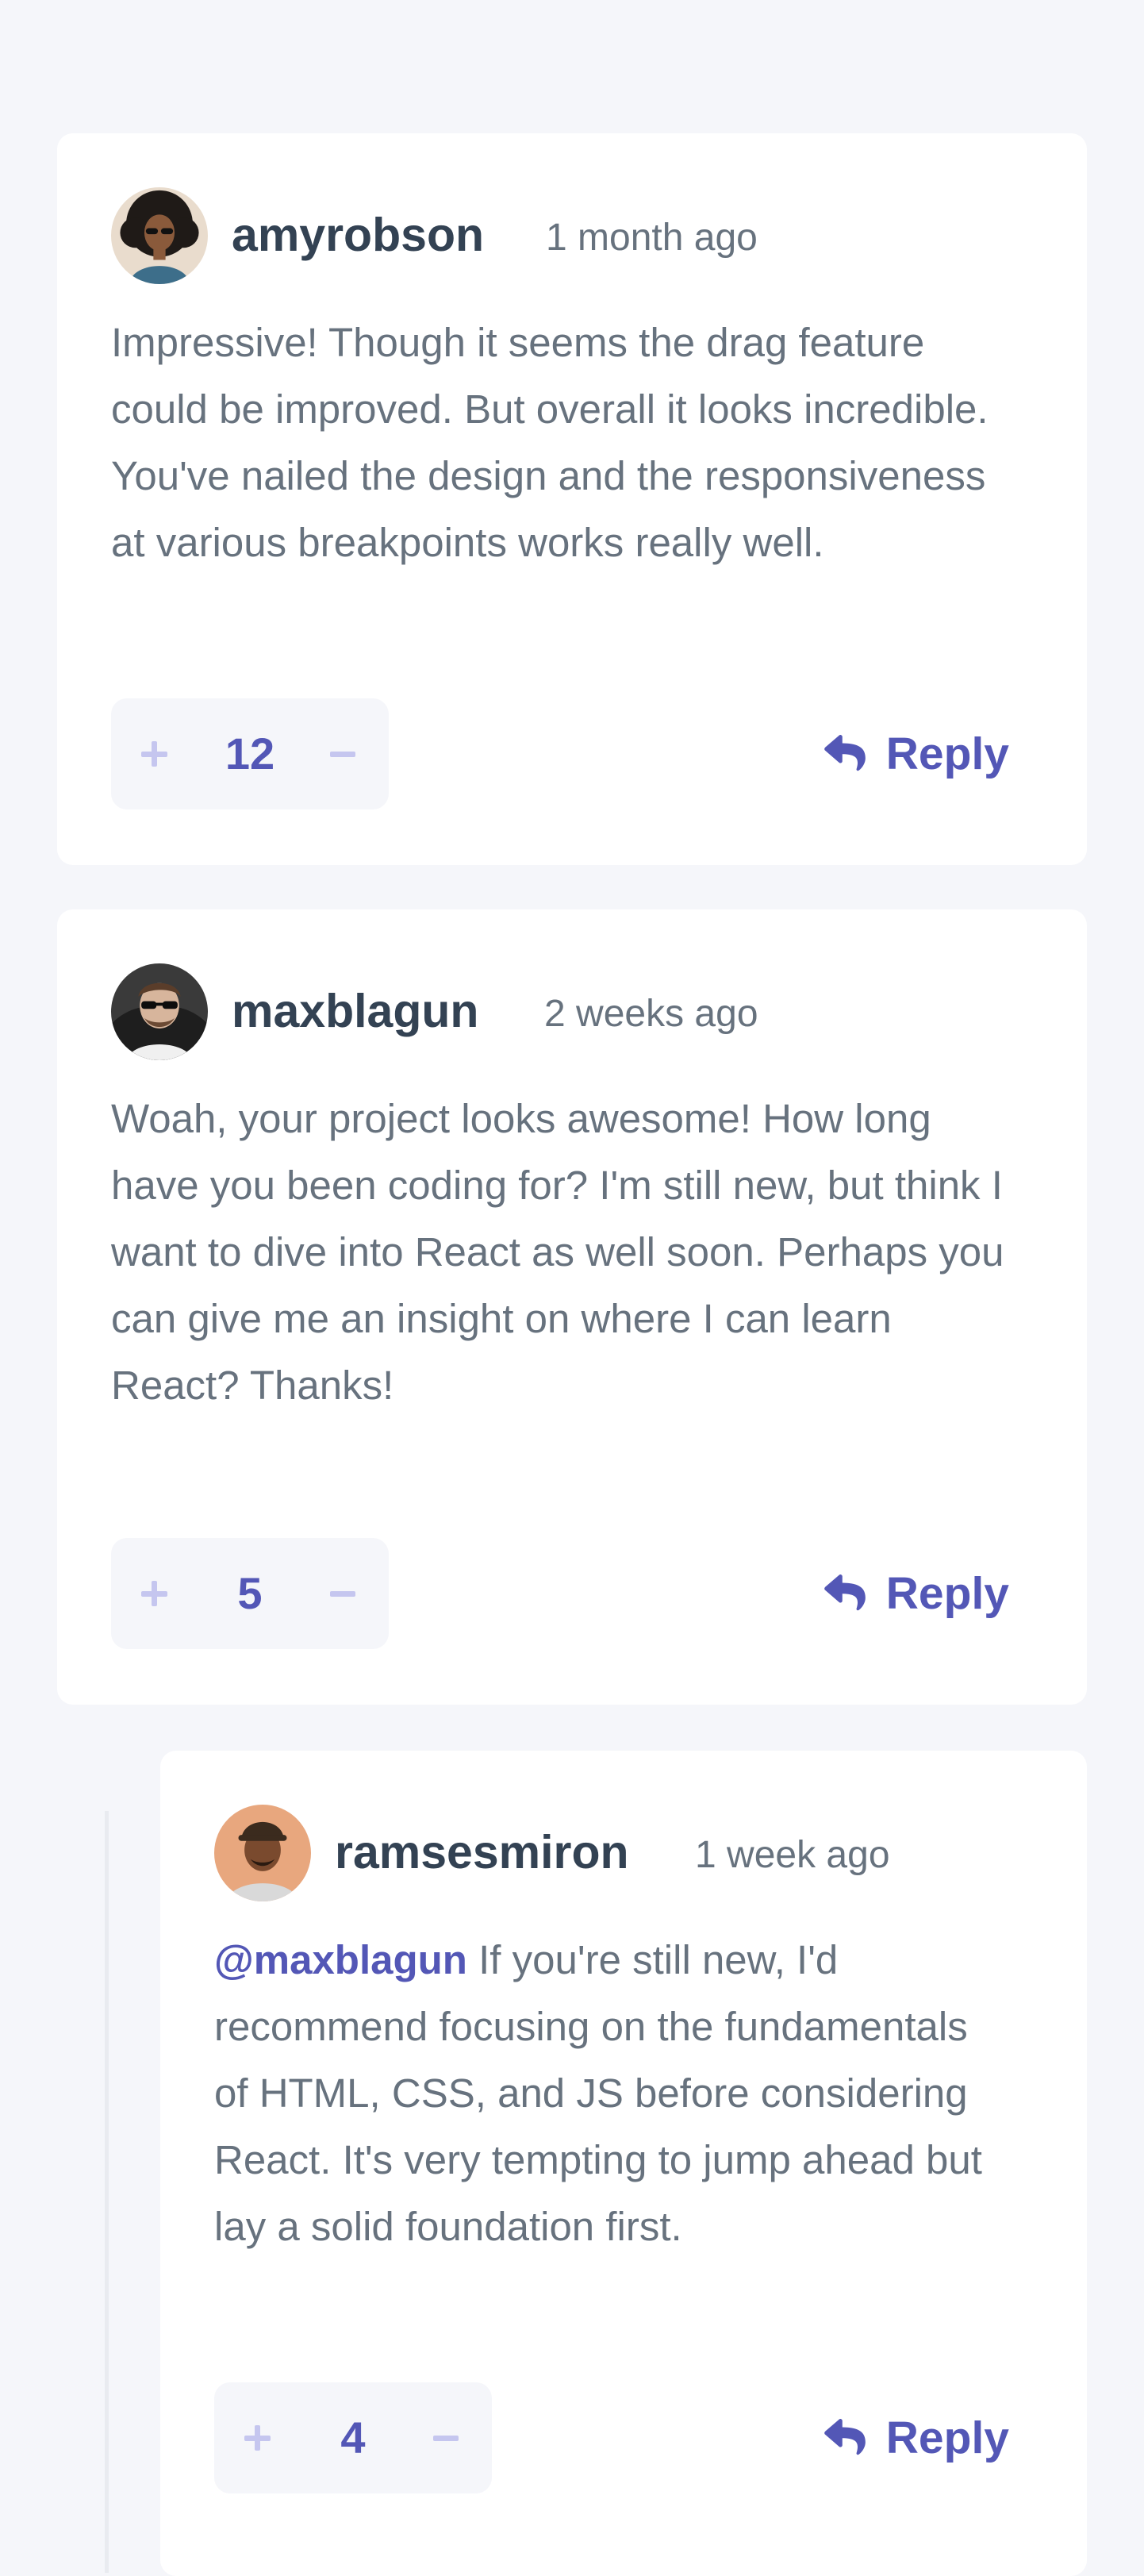 The image size is (1144, 2576). I want to click on avatar-amyrobson-icon, so click(159, 235).